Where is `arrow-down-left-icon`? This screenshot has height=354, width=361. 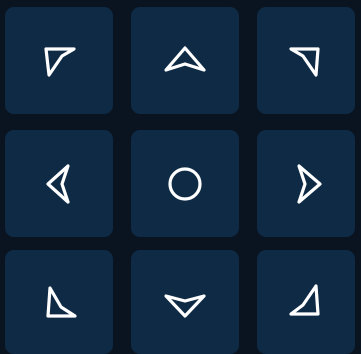 arrow-down-left-icon is located at coordinates (61, 302).